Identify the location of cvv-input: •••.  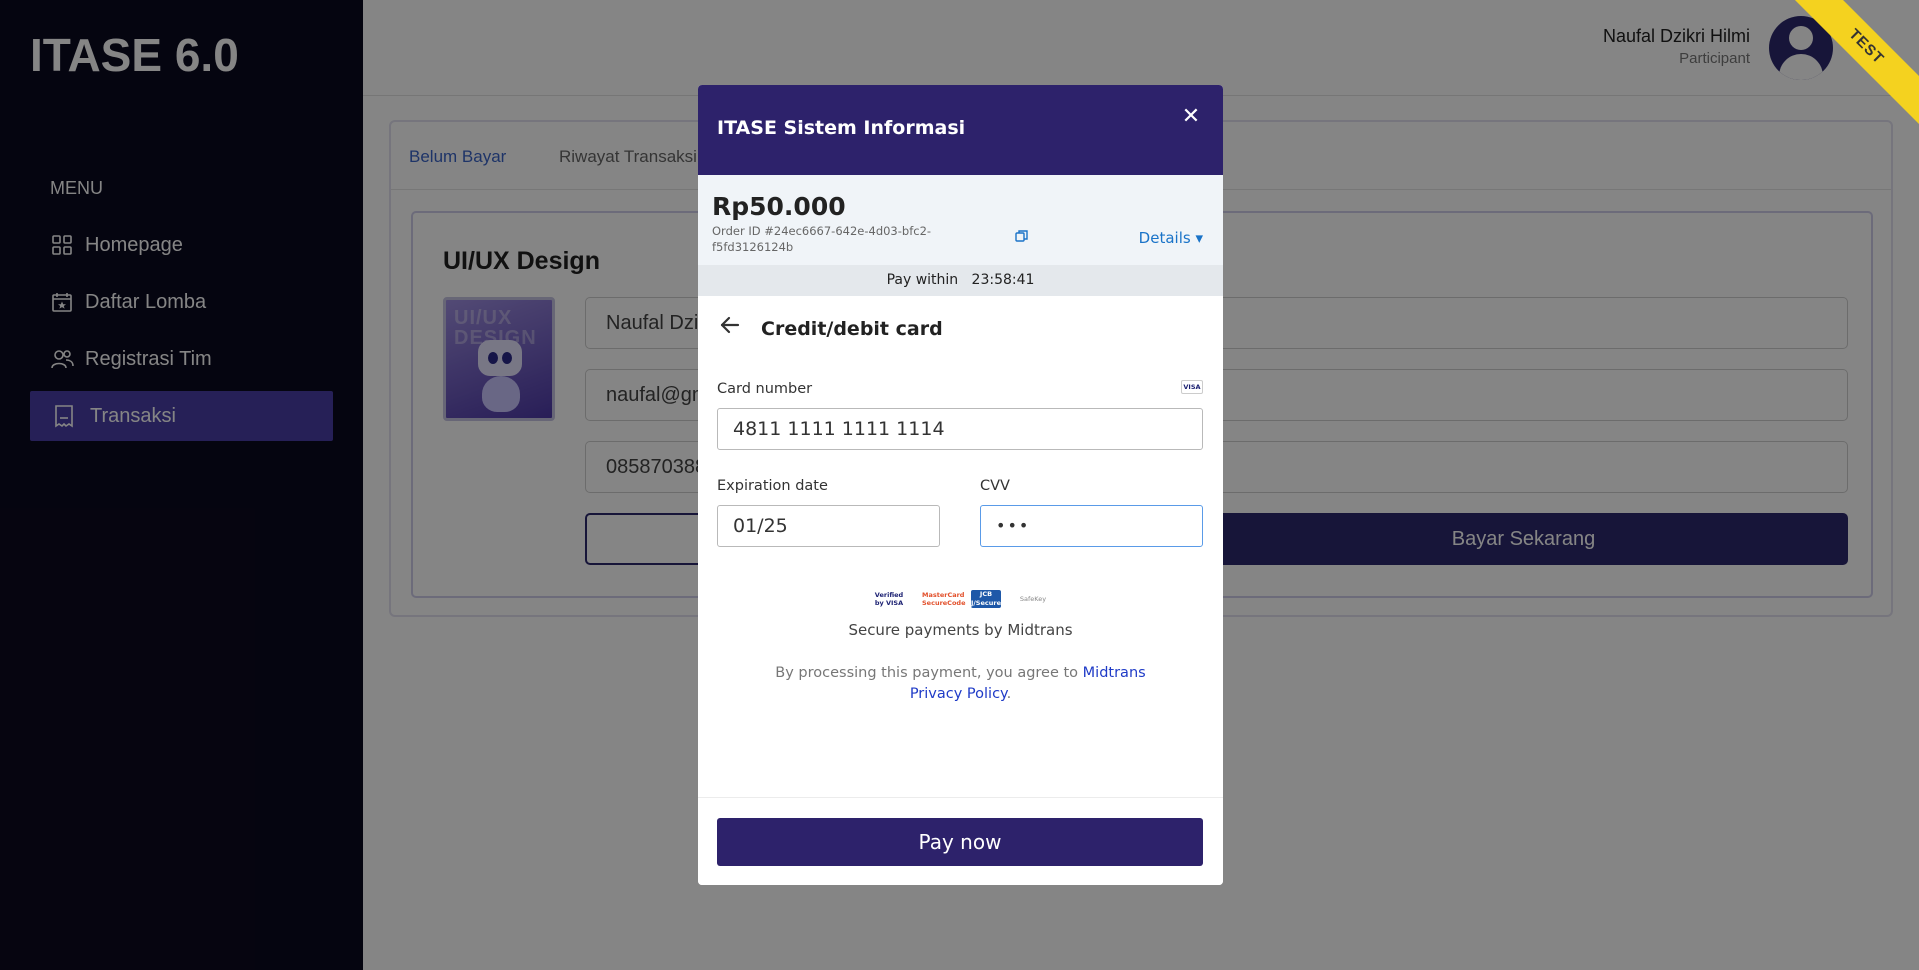
(1091, 526).